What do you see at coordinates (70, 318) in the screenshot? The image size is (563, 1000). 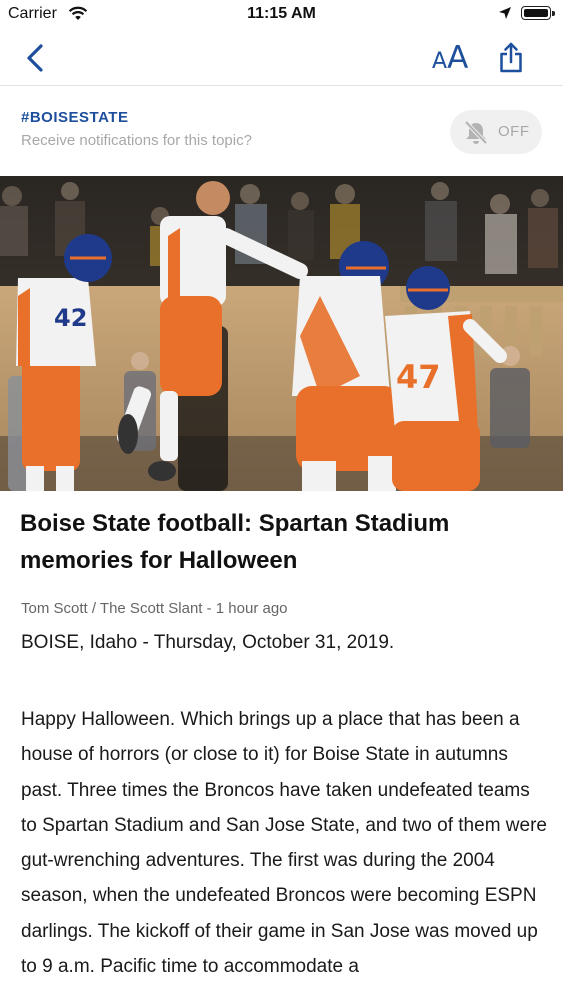 I see `jersey-number-42: 42` at bounding box center [70, 318].